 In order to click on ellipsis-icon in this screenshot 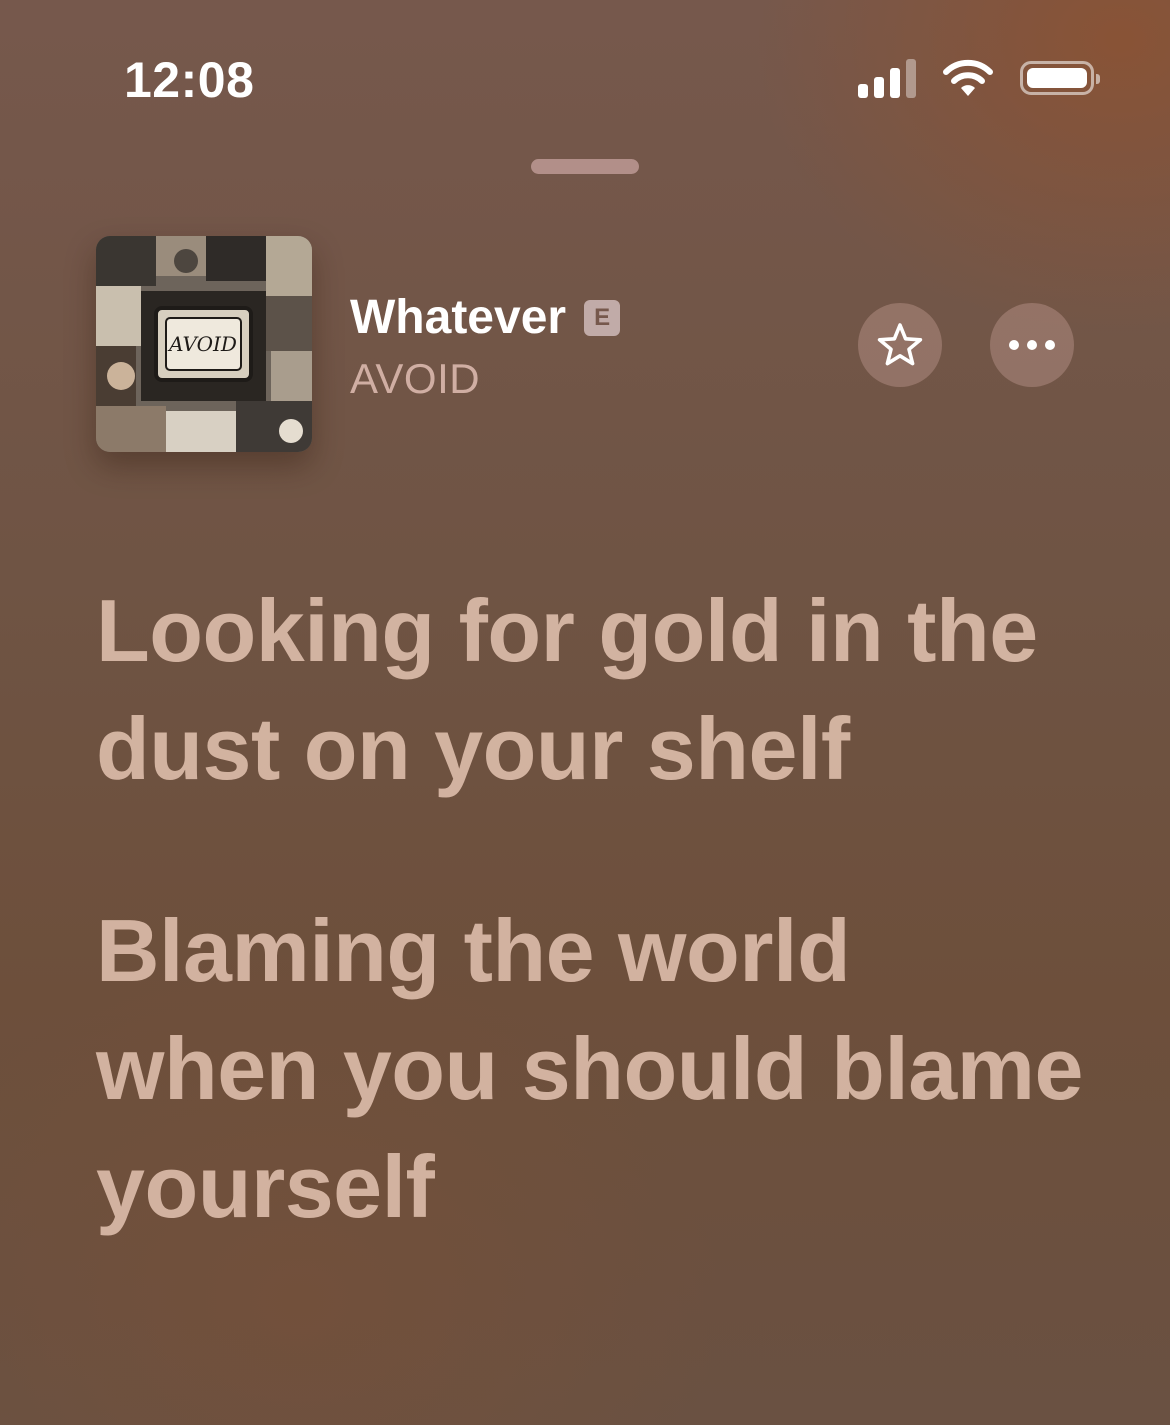, I will do `click(1032, 345)`.